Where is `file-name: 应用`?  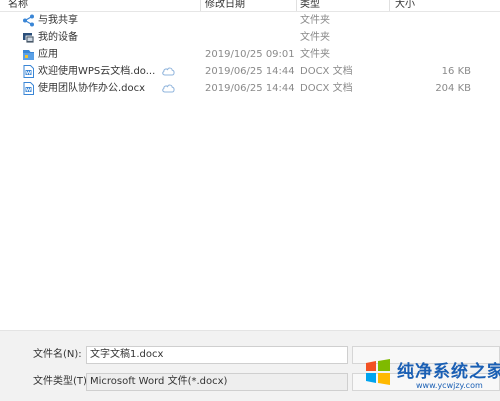 file-name: 应用 is located at coordinates (48, 54).